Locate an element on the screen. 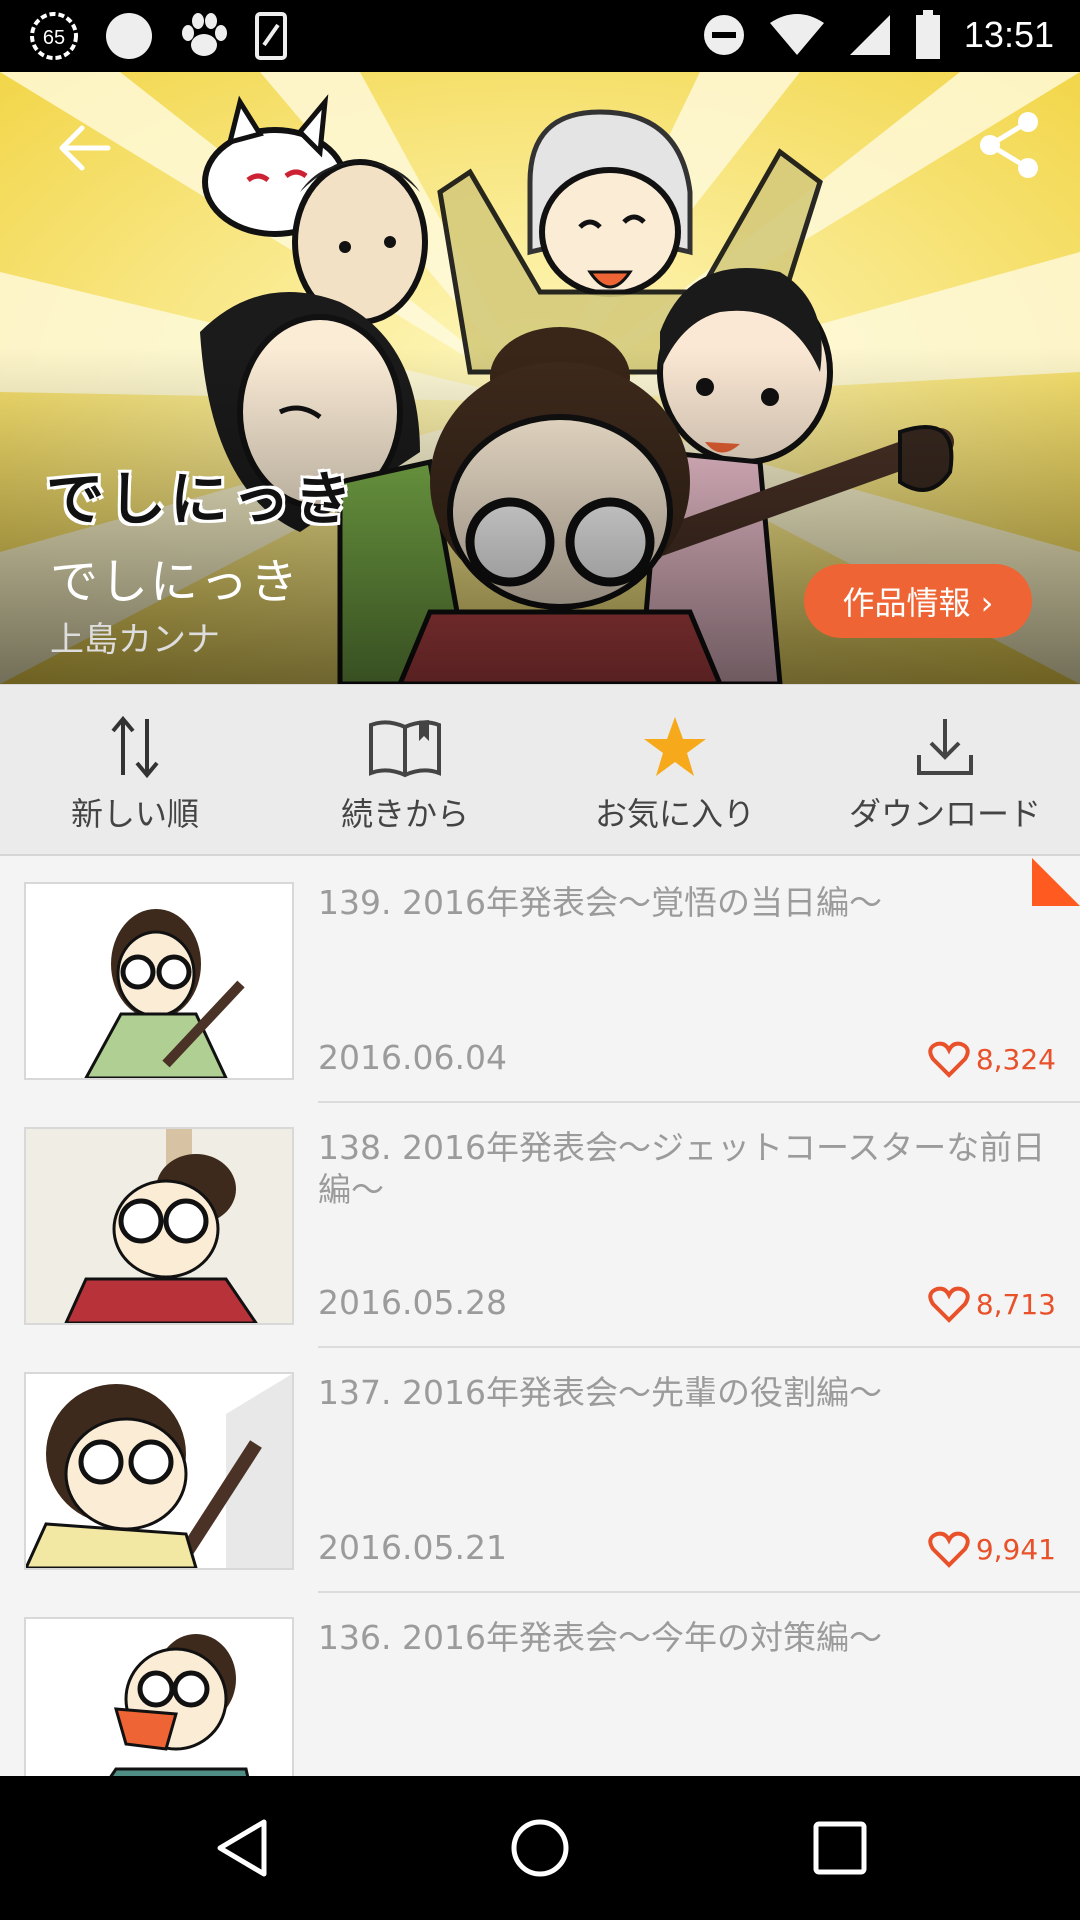 The height and width of the screenshot is (1920, 1080). episode-date: 2016.05.21 is located at coordinates (412, 1547).